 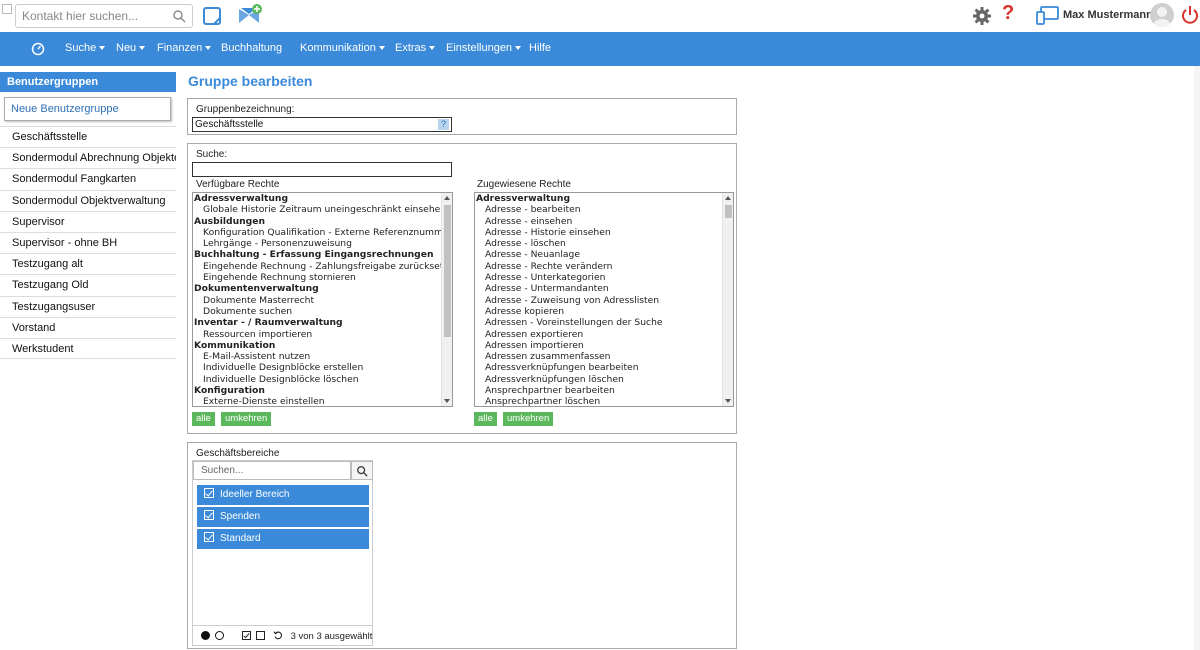 I want to click on rights-option: Adresse - löschen, so click(x=604, y=243).